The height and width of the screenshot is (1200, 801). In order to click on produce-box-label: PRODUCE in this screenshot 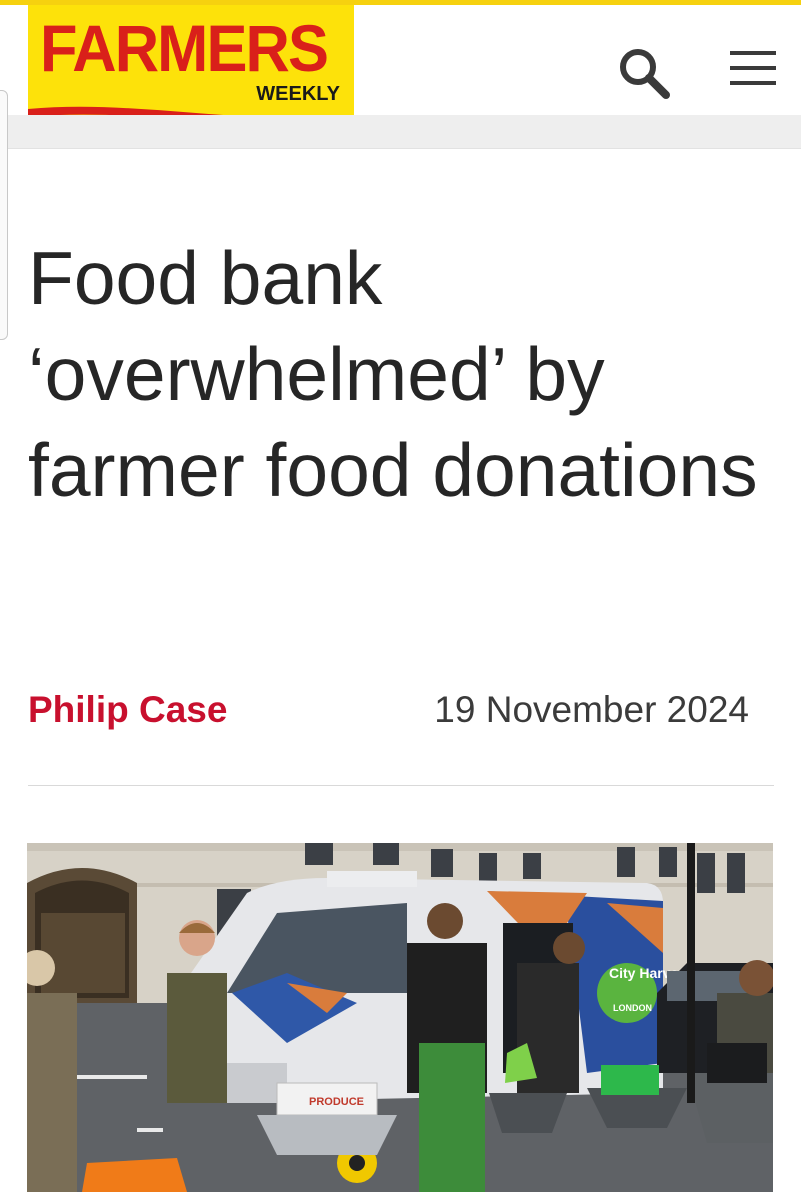, I will do `click(336, 1102)`.